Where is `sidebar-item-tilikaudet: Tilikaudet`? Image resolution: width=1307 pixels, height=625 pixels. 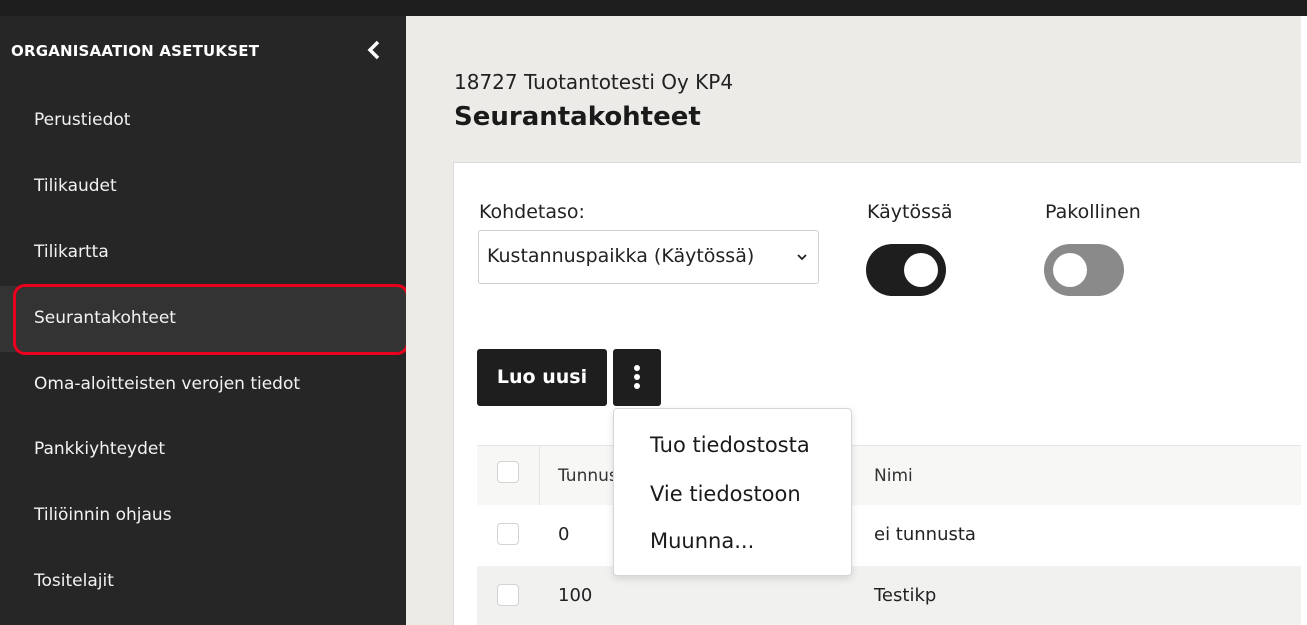 sidebar-item-tilikaudet: Tilikaudet is located at coordinates (203, 187).